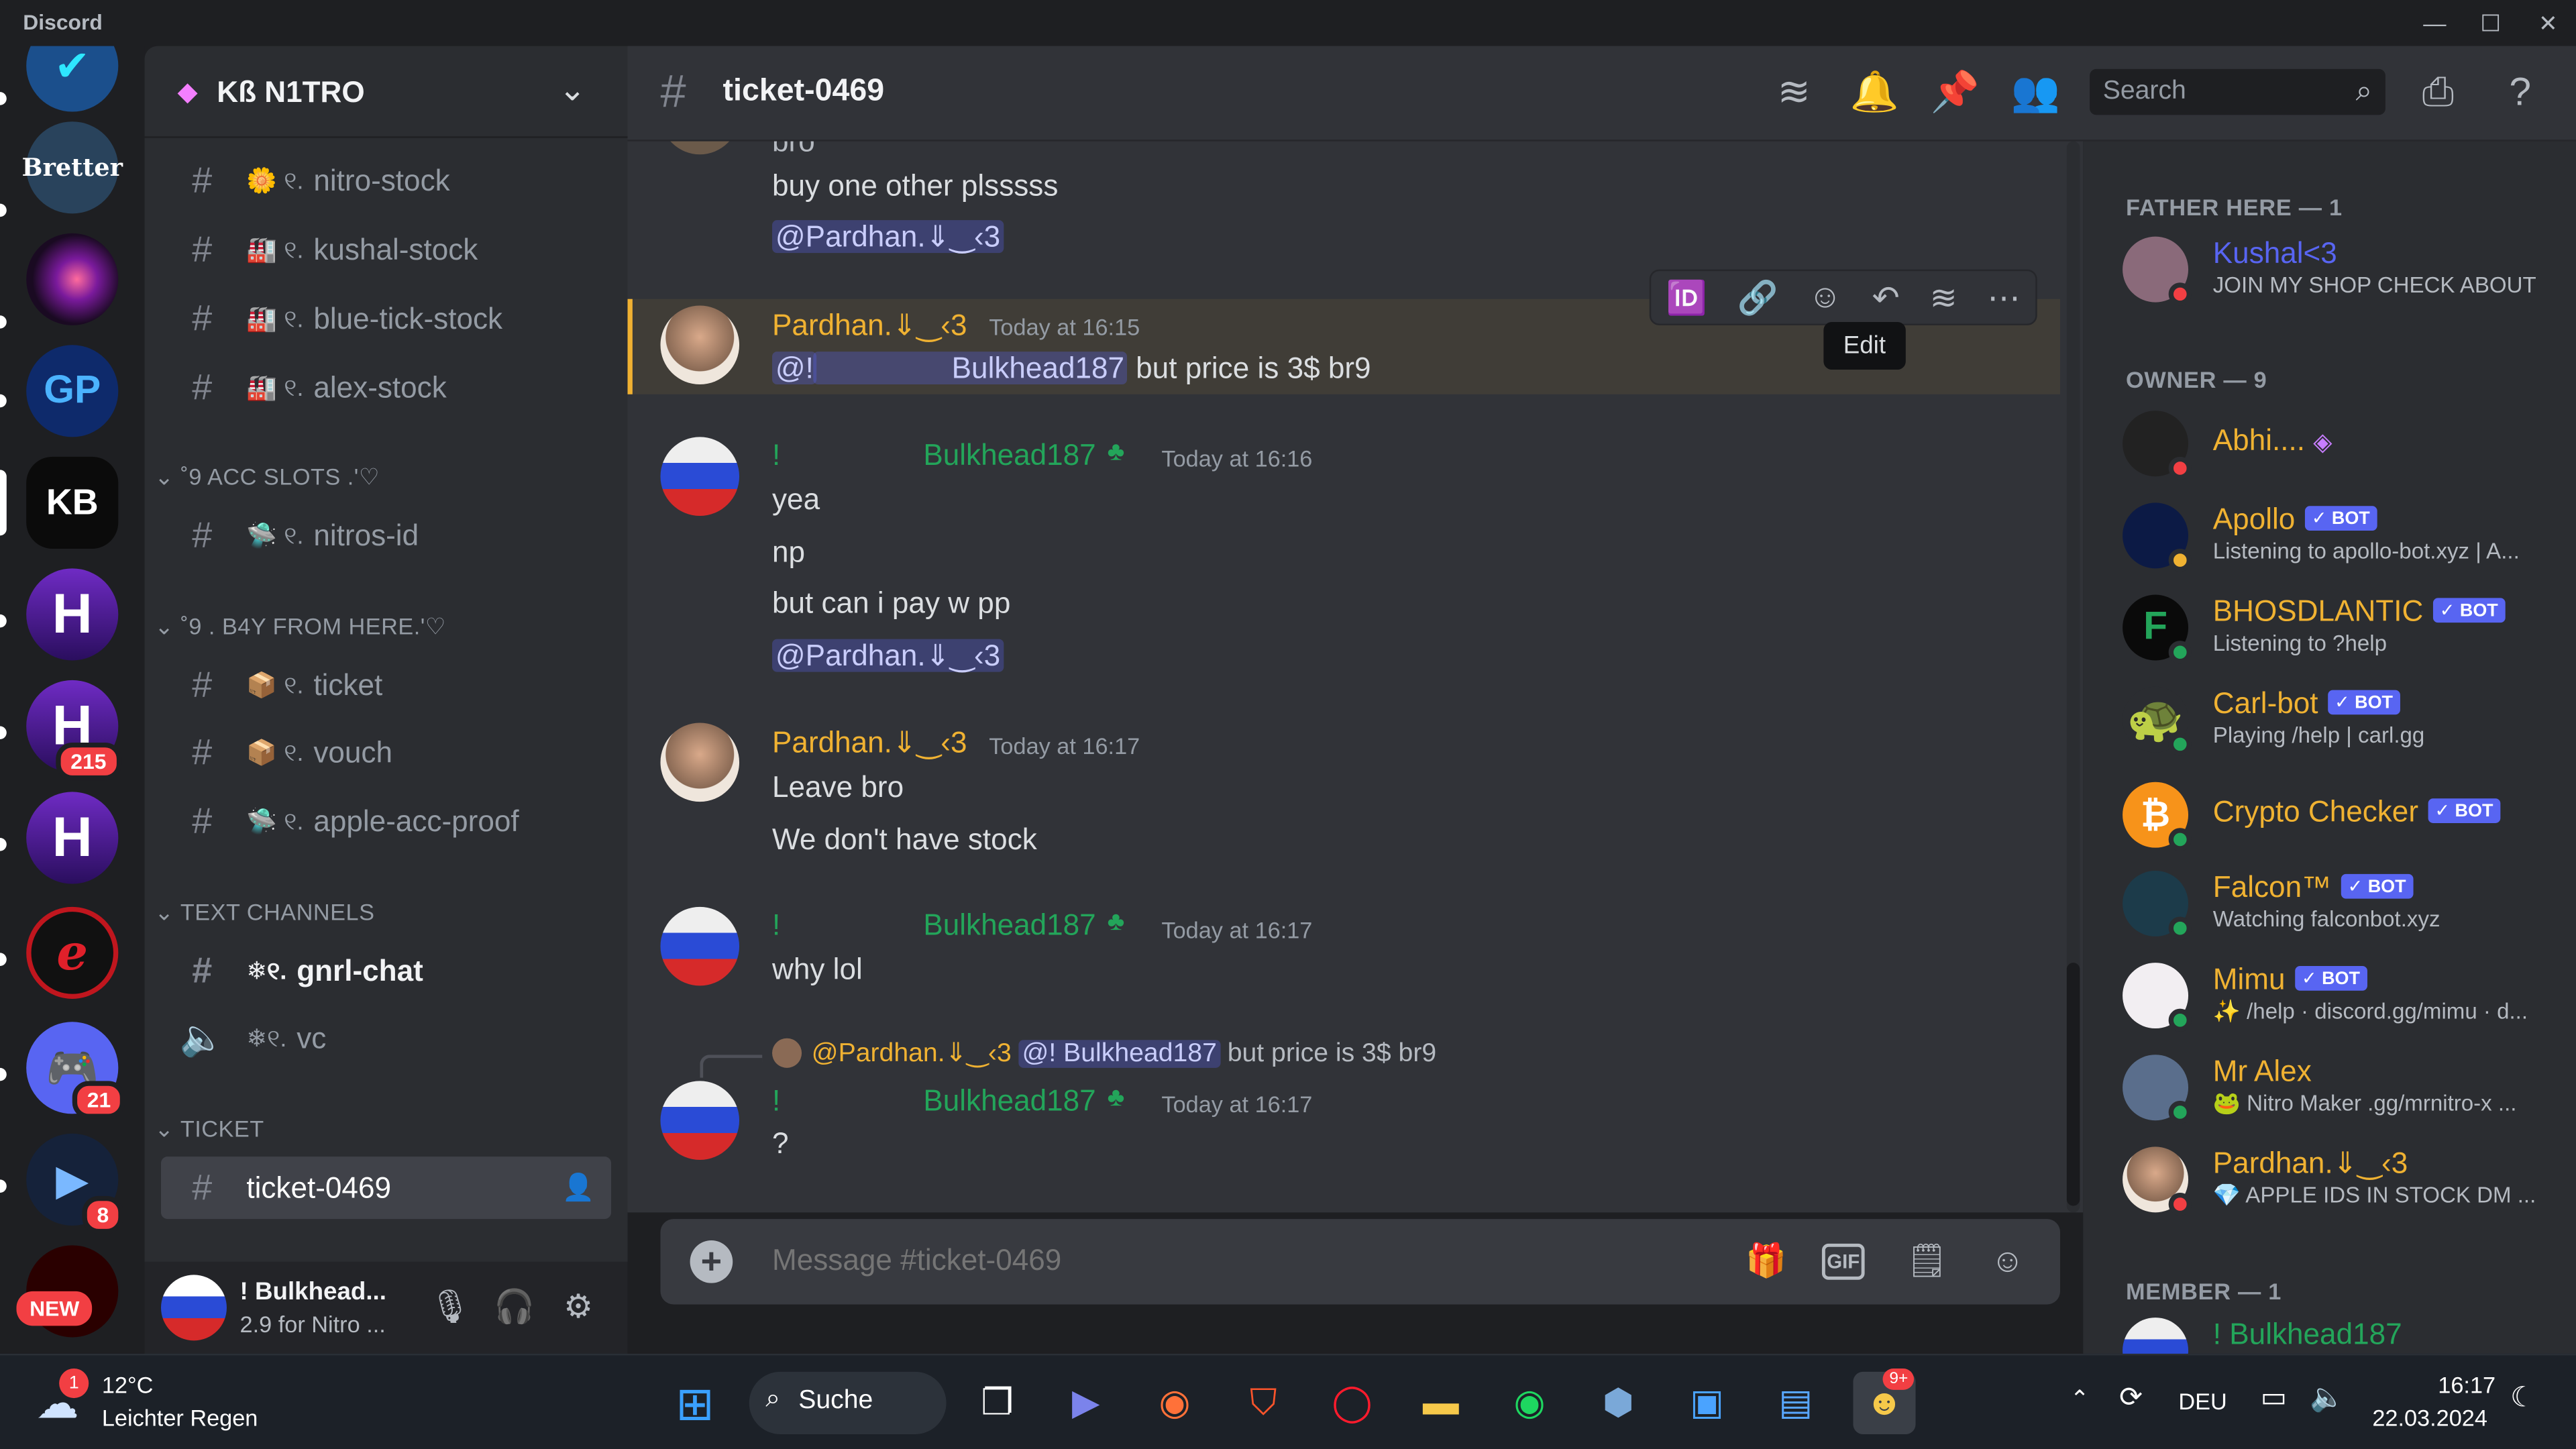  Describe the element at coordinates (1765, 1261) in the screenshot. I see `gift-icon: 🎁` at that location.